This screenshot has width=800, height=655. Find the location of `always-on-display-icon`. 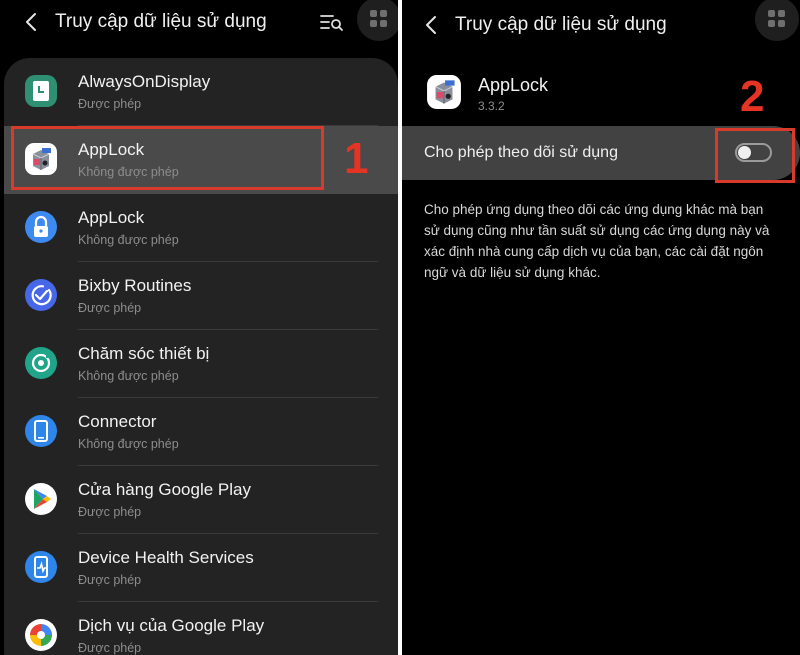

always-on-display-icon is located at coordinates (41, 91).